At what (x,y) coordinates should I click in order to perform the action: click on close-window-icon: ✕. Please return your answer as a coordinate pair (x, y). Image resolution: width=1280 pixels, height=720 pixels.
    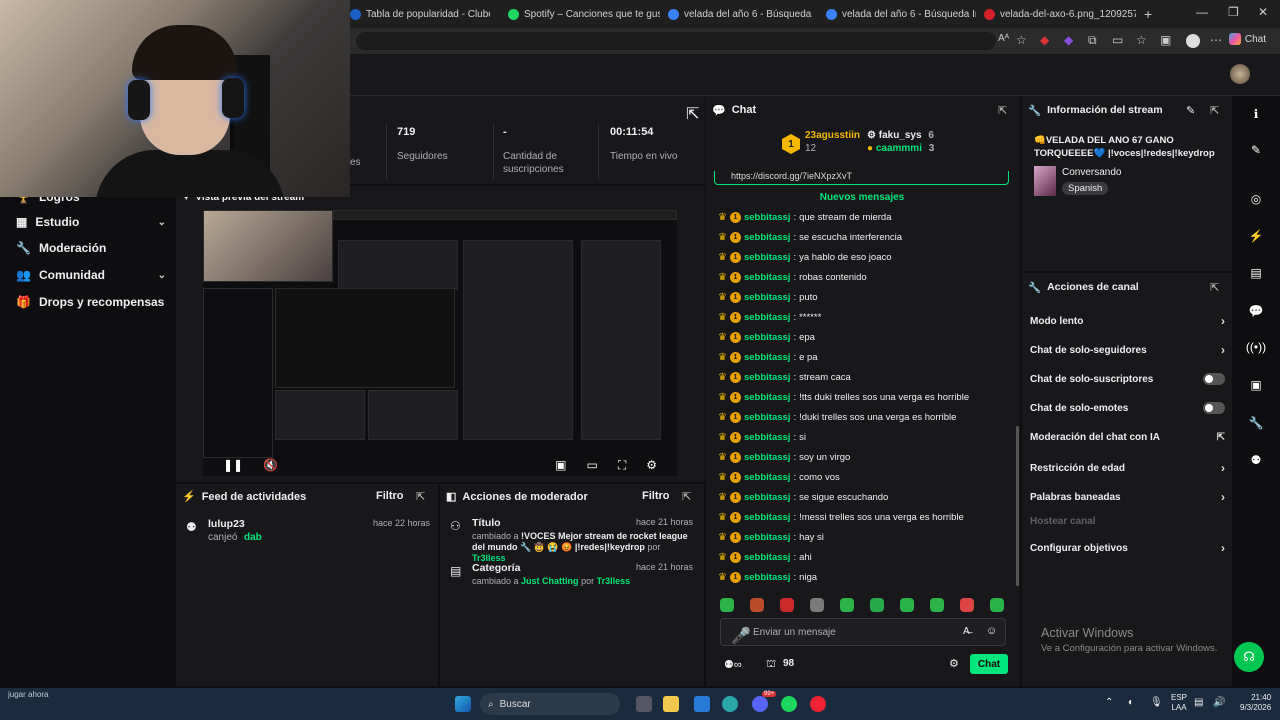
    Looking at the image, I should click on (1263, 12).